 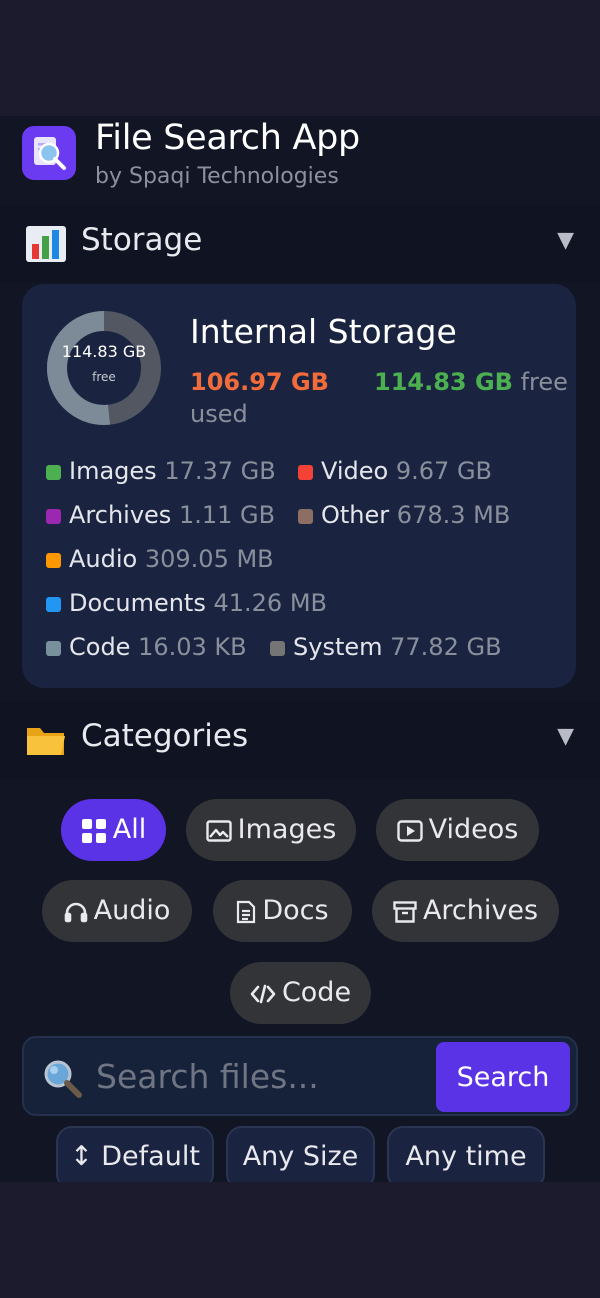 I want to click on document-icon, so click(x=246, y=912).